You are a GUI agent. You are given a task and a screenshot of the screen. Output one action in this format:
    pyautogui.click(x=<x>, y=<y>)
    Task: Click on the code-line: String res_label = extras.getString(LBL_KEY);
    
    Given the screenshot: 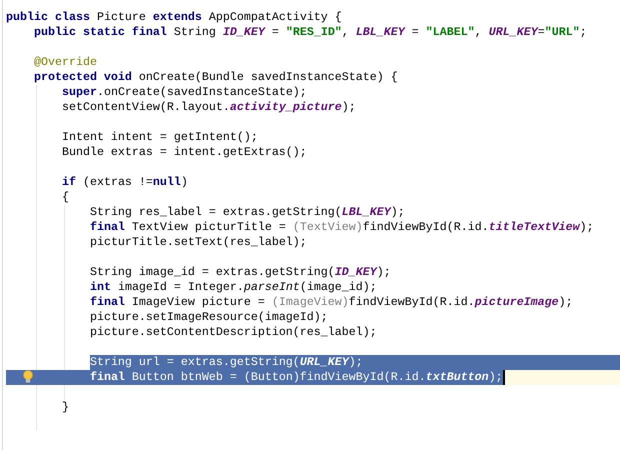 What is the action you would take?
    pyautogui.click(x=247, y=212)
    